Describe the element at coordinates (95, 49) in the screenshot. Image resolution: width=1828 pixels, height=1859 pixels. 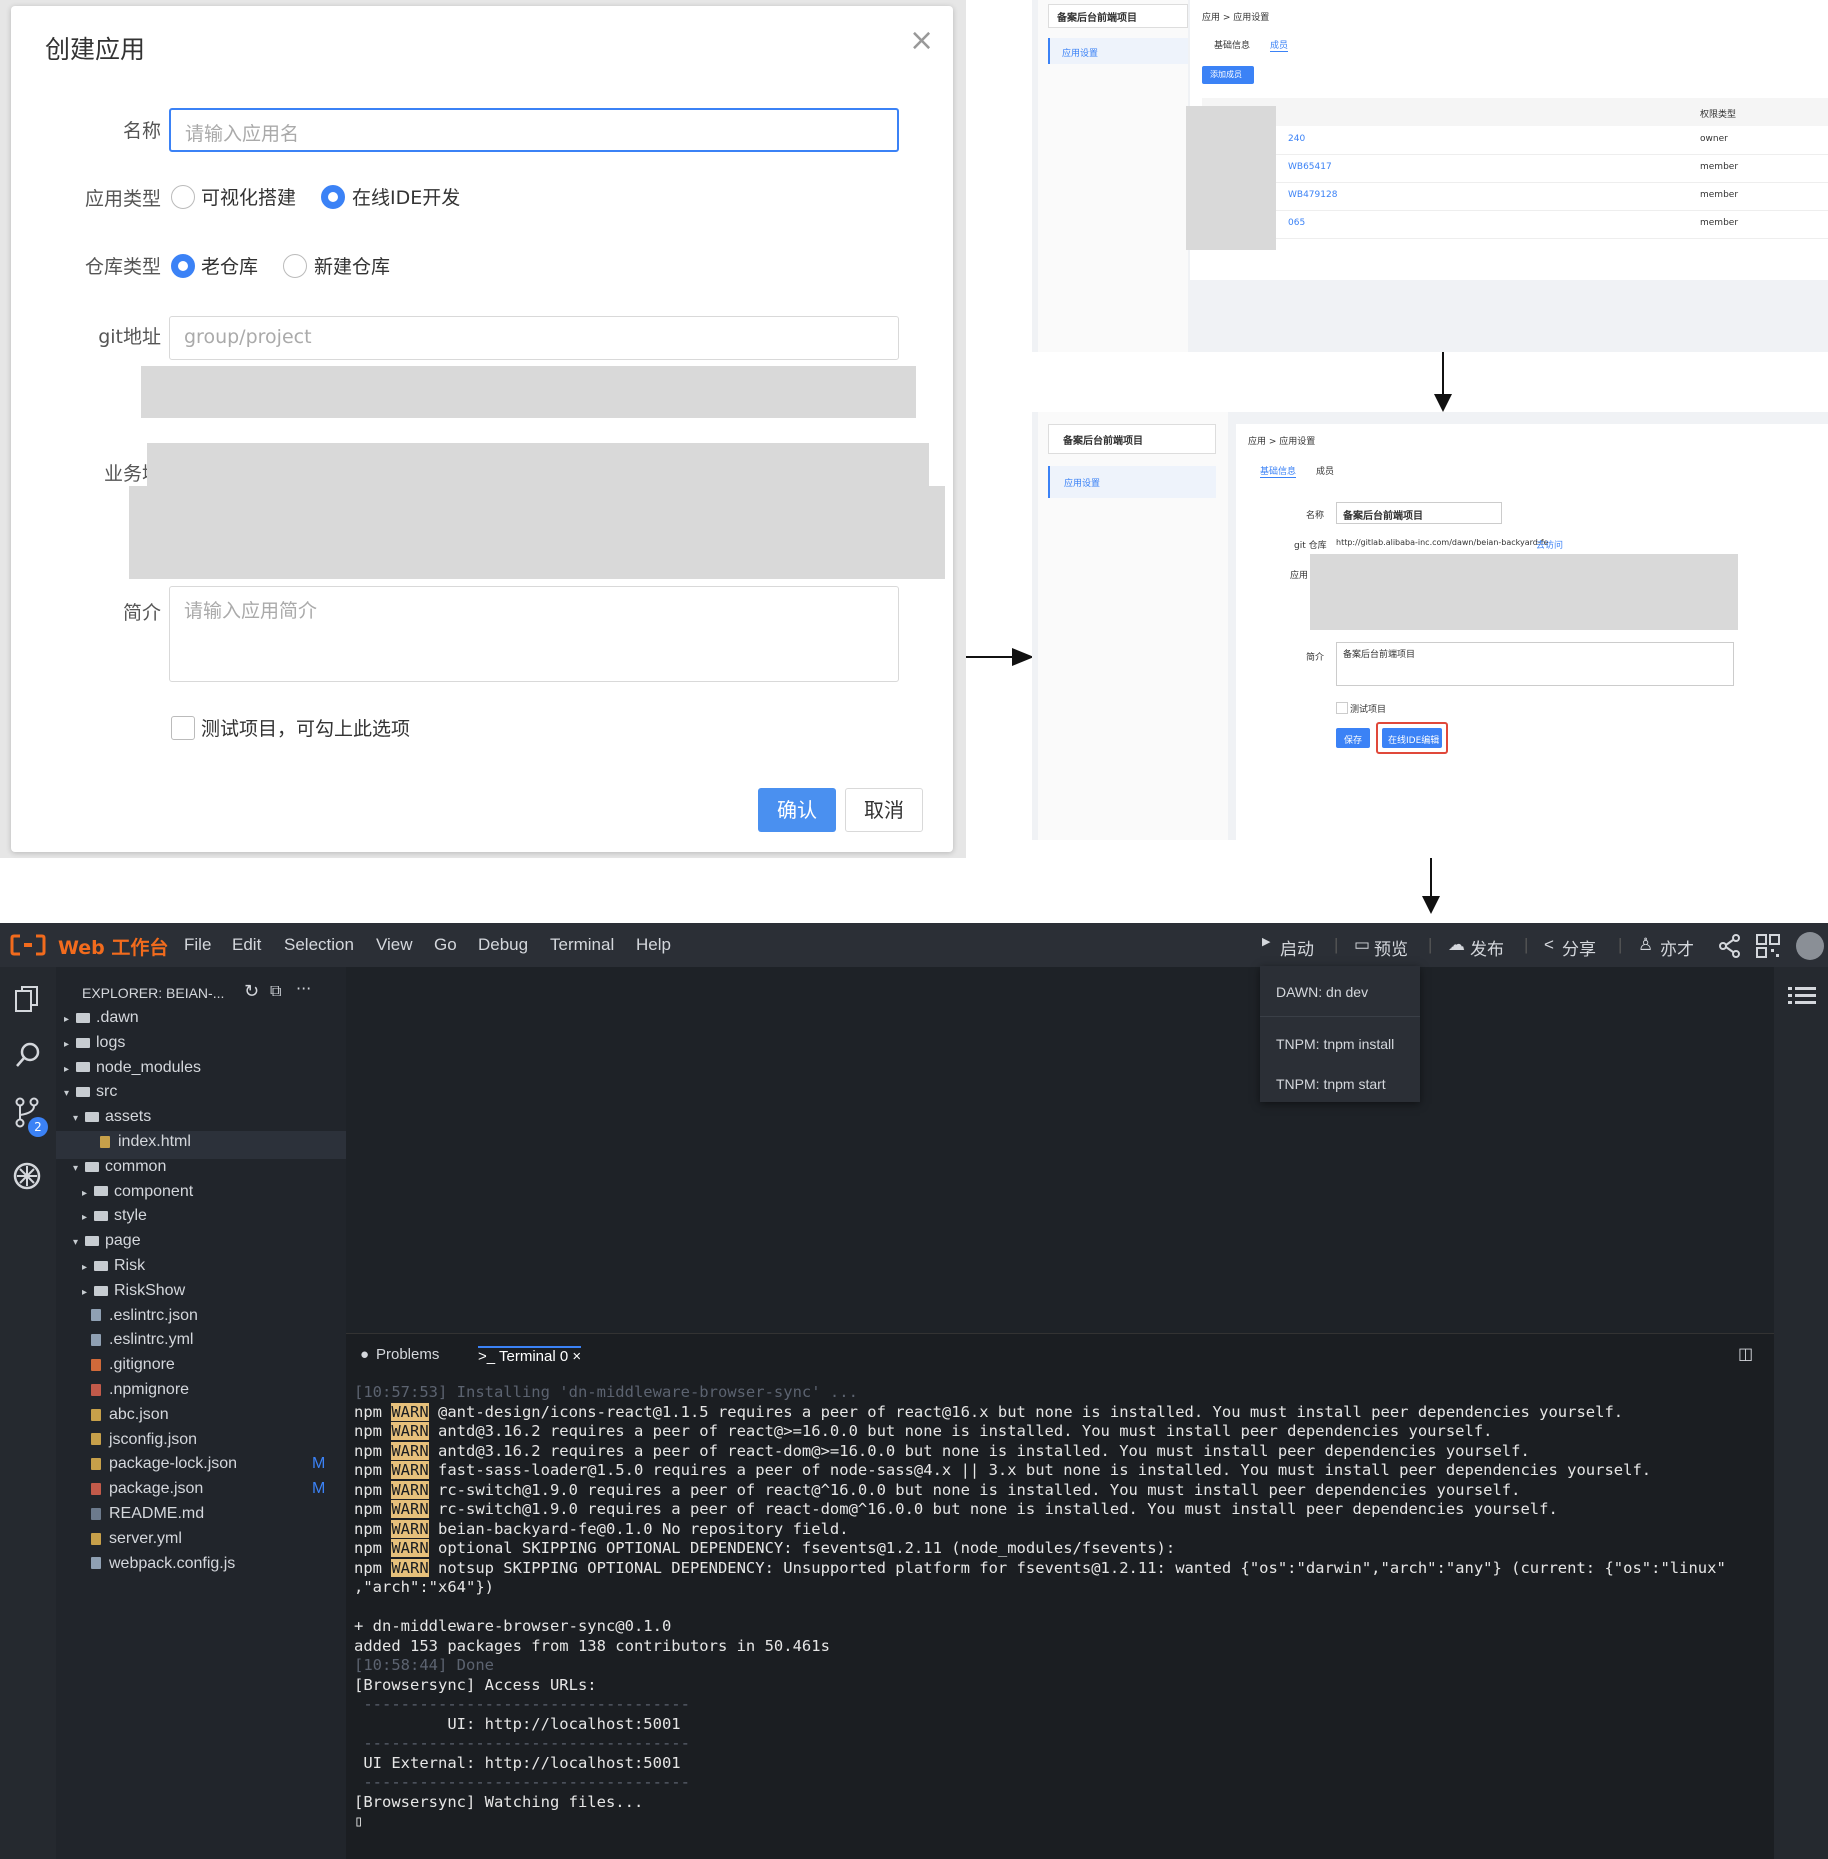
I see `dialog-title: 创建应用` at that location.